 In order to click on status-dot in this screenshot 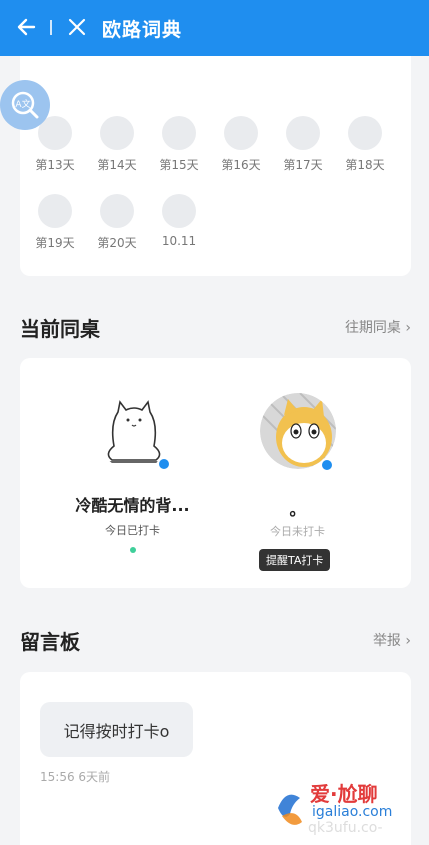, I will do `click(133, 550)`.